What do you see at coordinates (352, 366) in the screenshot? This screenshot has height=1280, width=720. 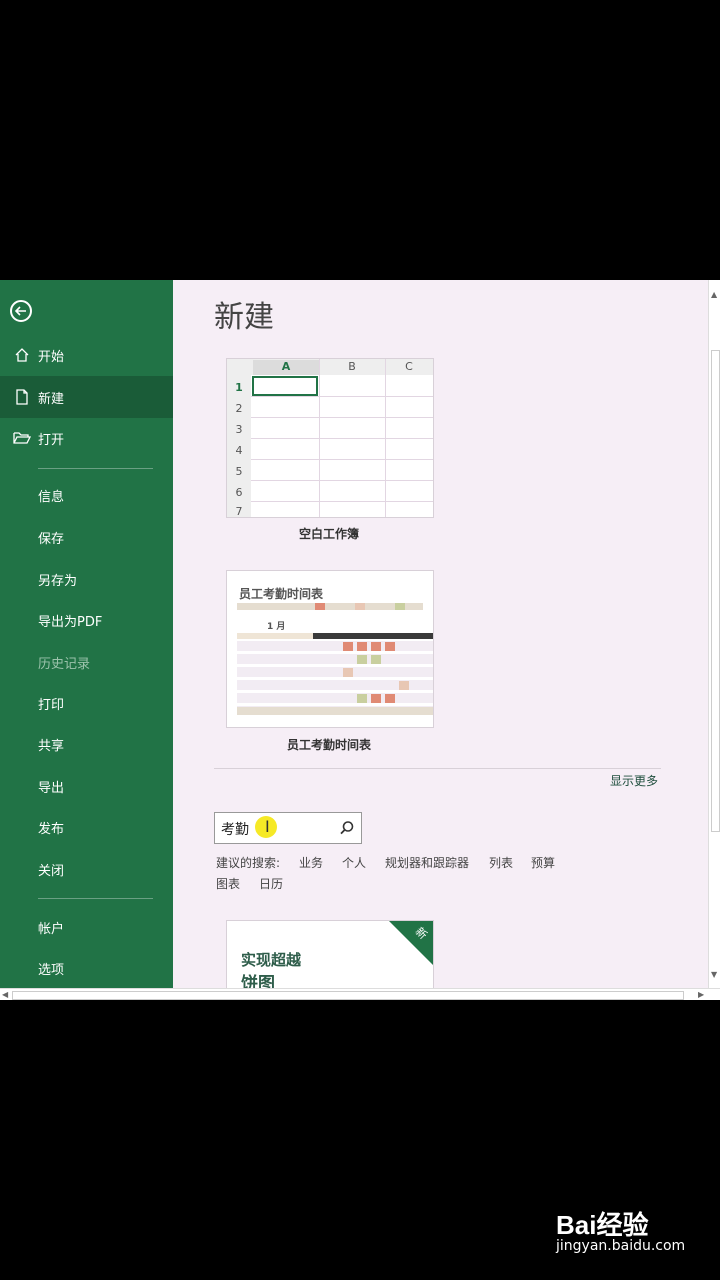 I see `column-header-b: B` at bounding box center [352, 366].